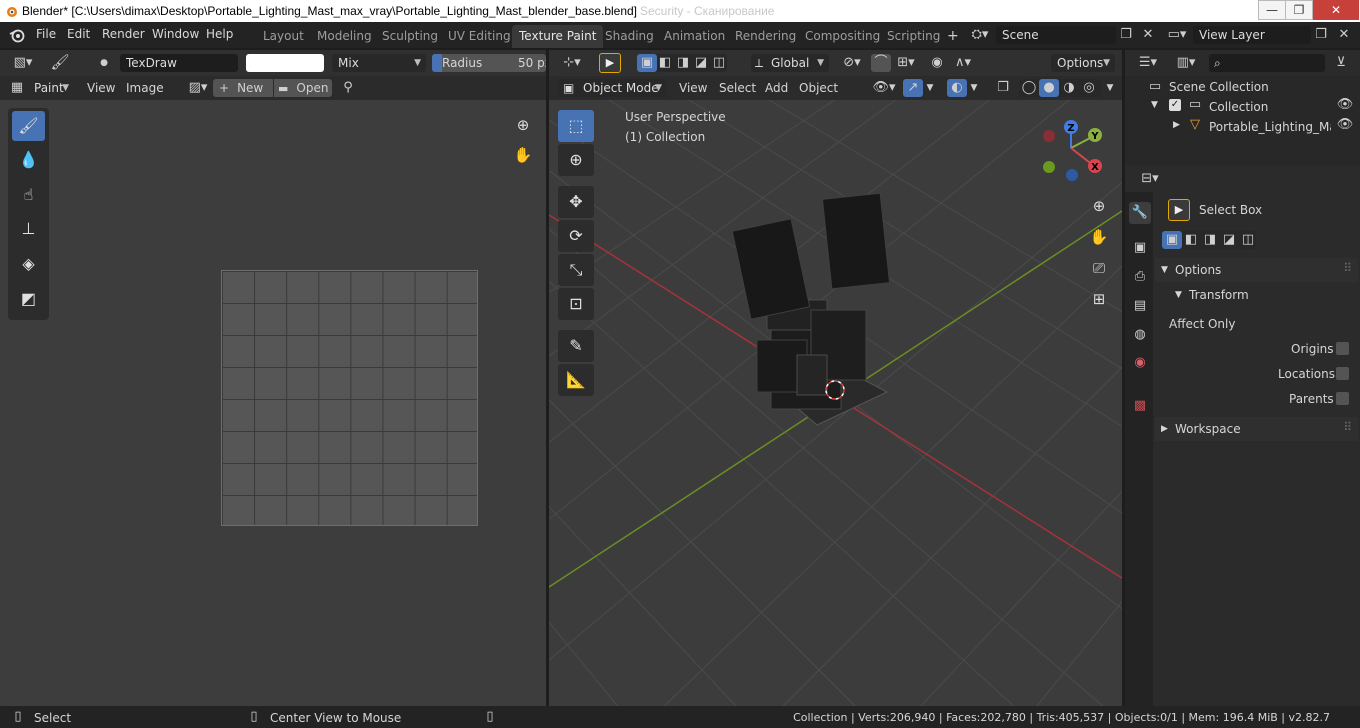  I want to click on expand-collection-icon: ▼, so click(1154, 105).